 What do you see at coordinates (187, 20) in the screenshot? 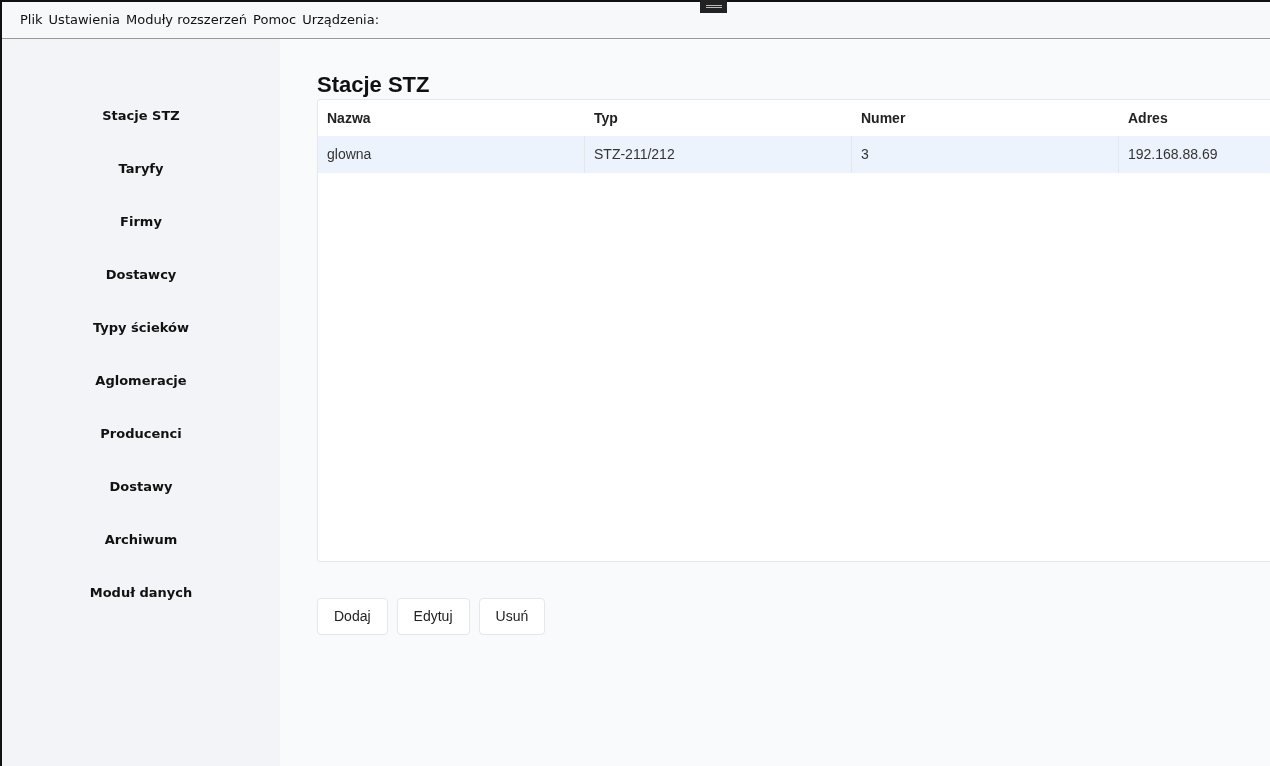
I see `menu-item: Moduły rozszerzeń` at bounding box center [187, 20].